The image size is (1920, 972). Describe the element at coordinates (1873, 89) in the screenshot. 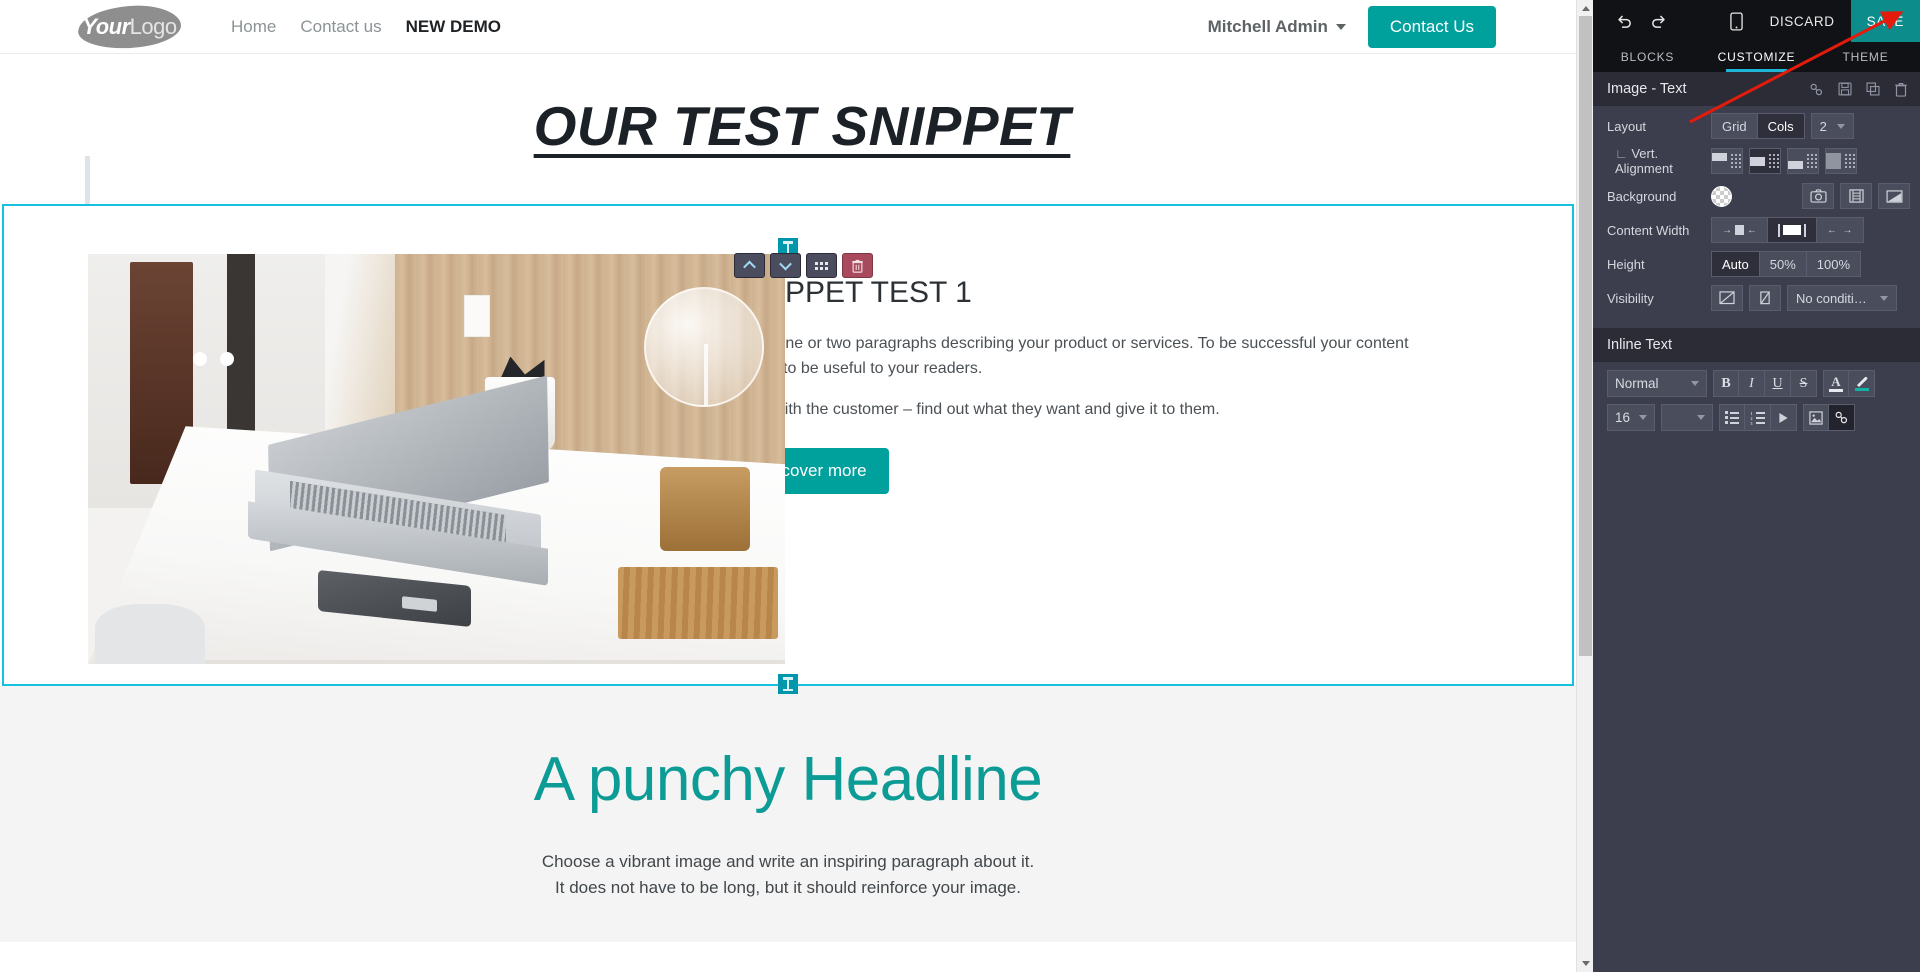

I see `duplicate-icon` at that location.